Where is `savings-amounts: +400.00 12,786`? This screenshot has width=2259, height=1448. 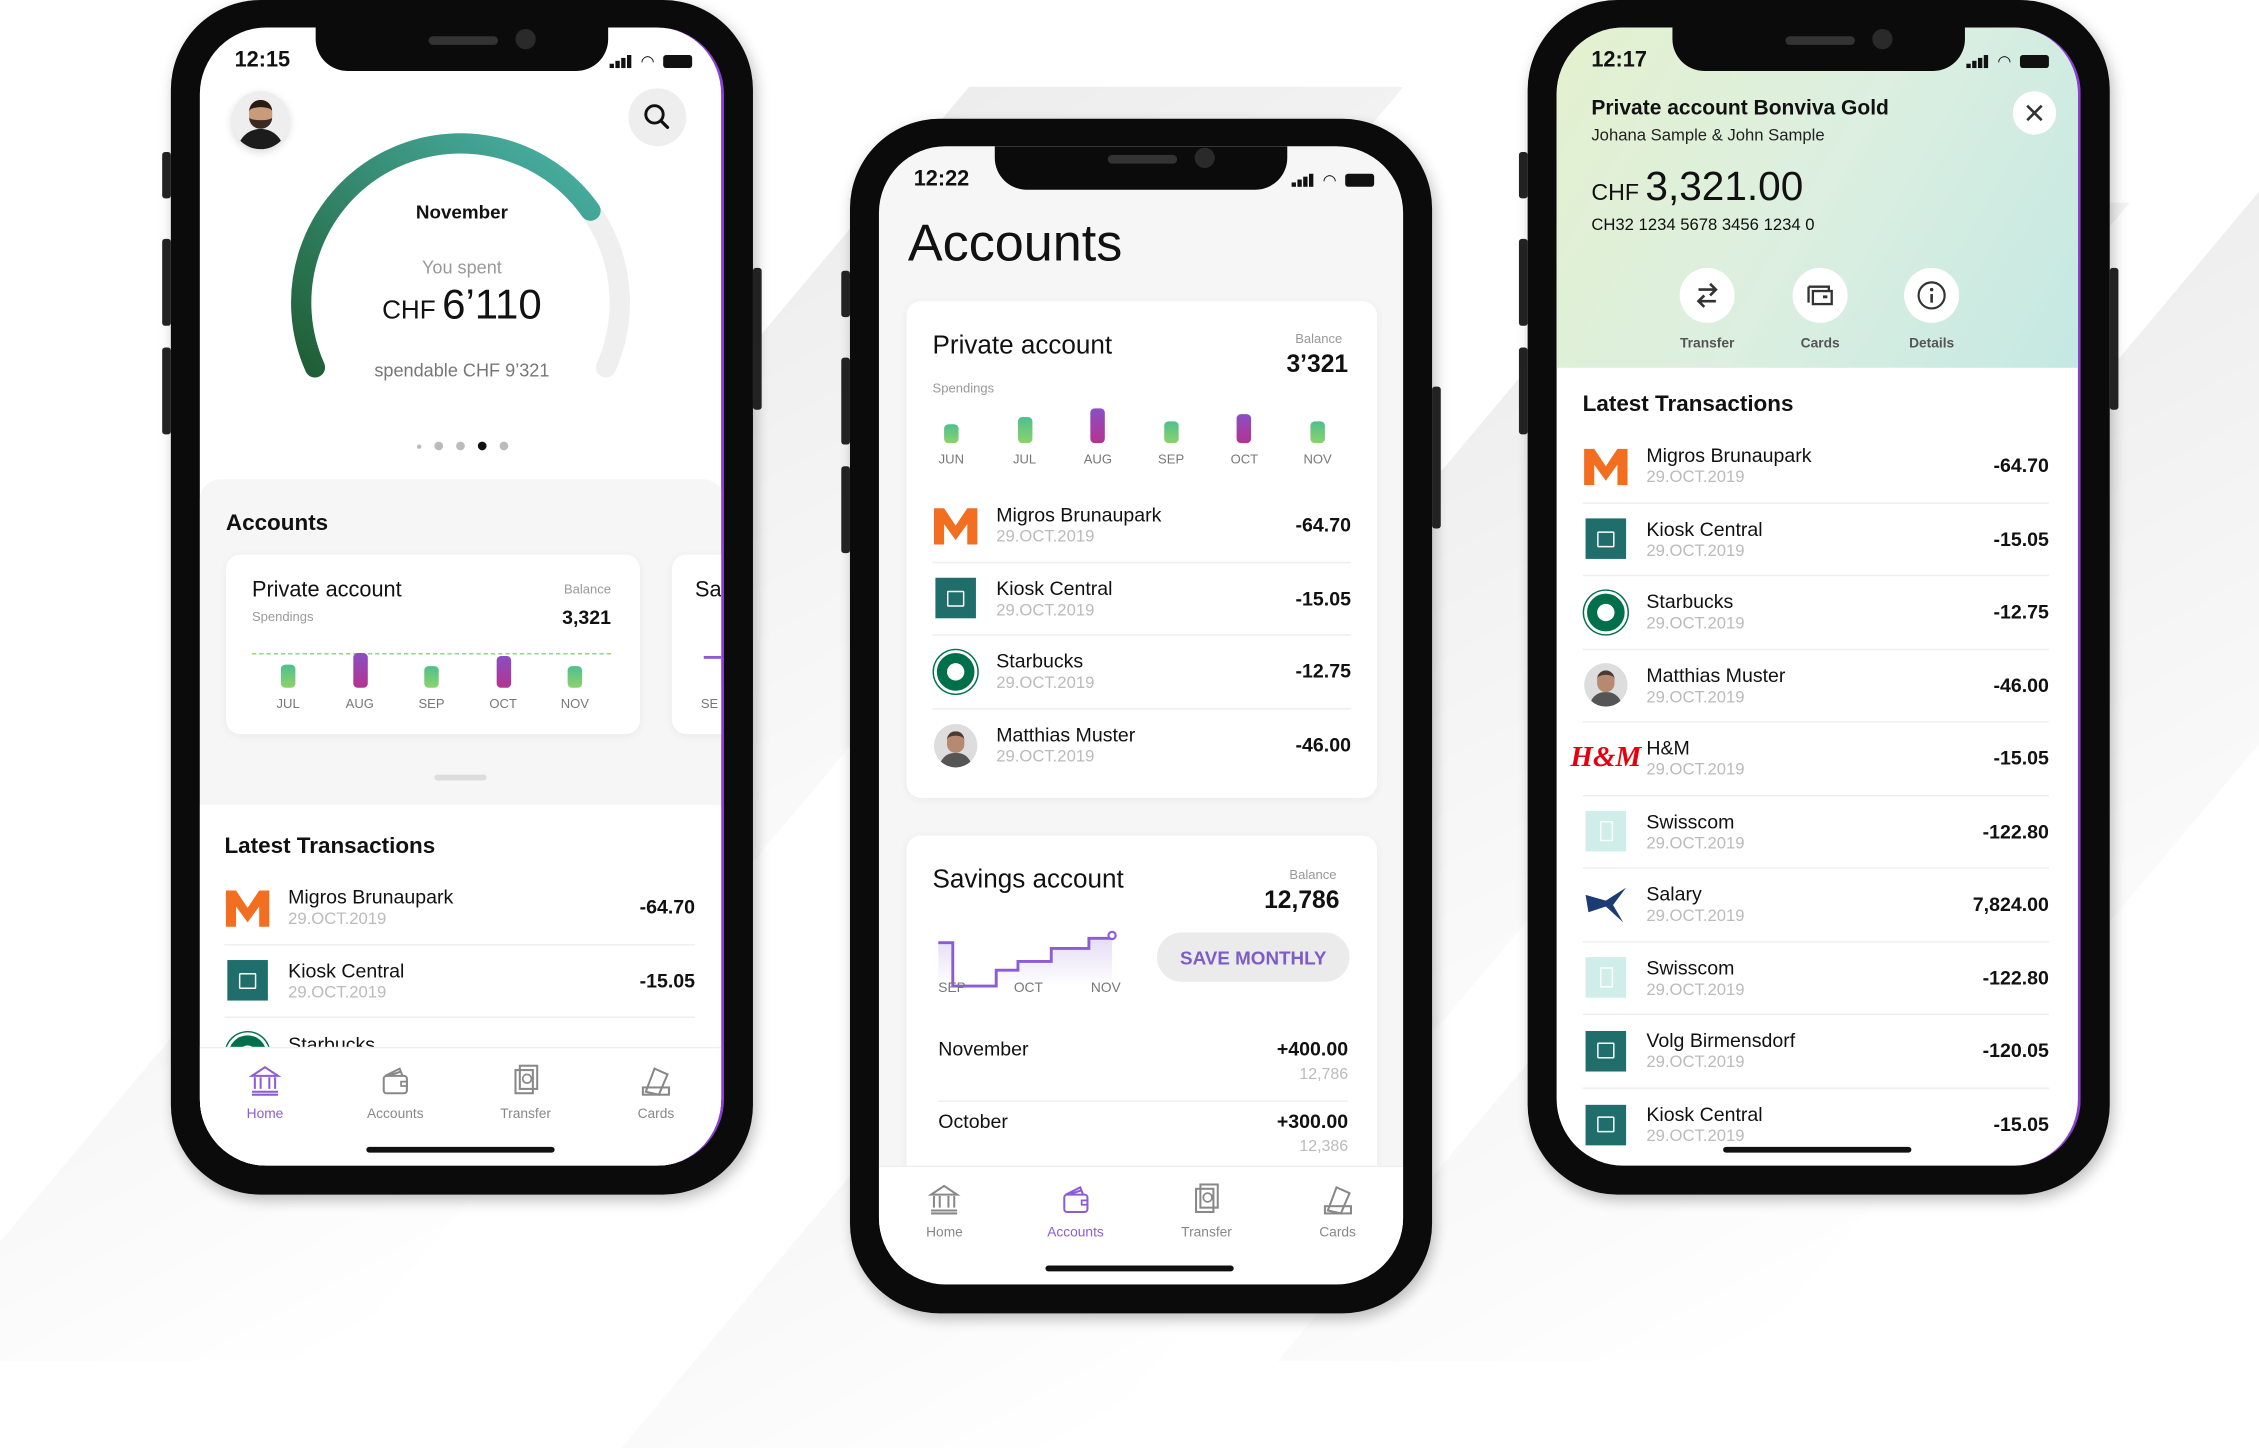 savings-amounts: +400.00 12,786 is located at coordinates (1312, 1069).